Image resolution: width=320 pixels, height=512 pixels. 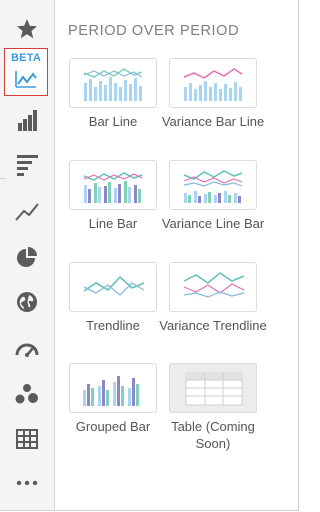 I want to click on beta-chart-icon, so click(x=26, y=79).